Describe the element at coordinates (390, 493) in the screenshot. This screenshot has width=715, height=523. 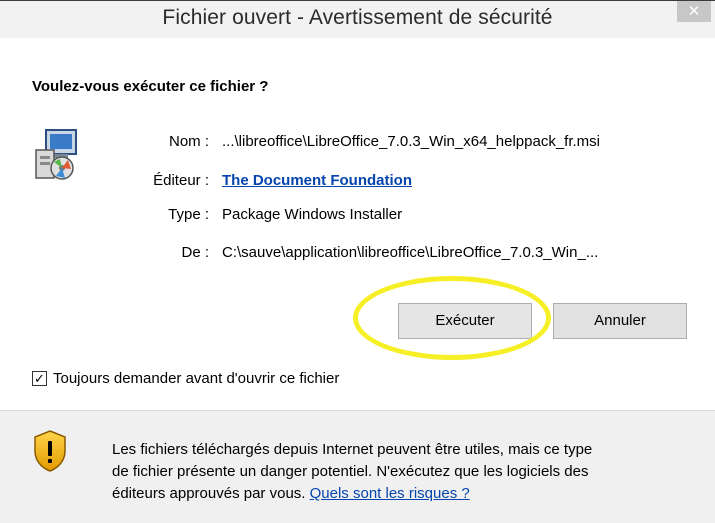
I see `risks-link: Quels sont les risques ?` at that location.